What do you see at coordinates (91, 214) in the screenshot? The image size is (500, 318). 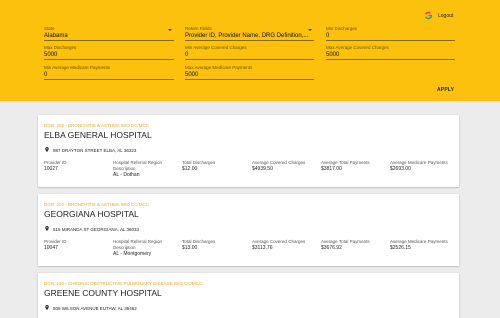 I see `hospital-name: GEORGIANA HOSPITAL` at bounding box center [91, 214].